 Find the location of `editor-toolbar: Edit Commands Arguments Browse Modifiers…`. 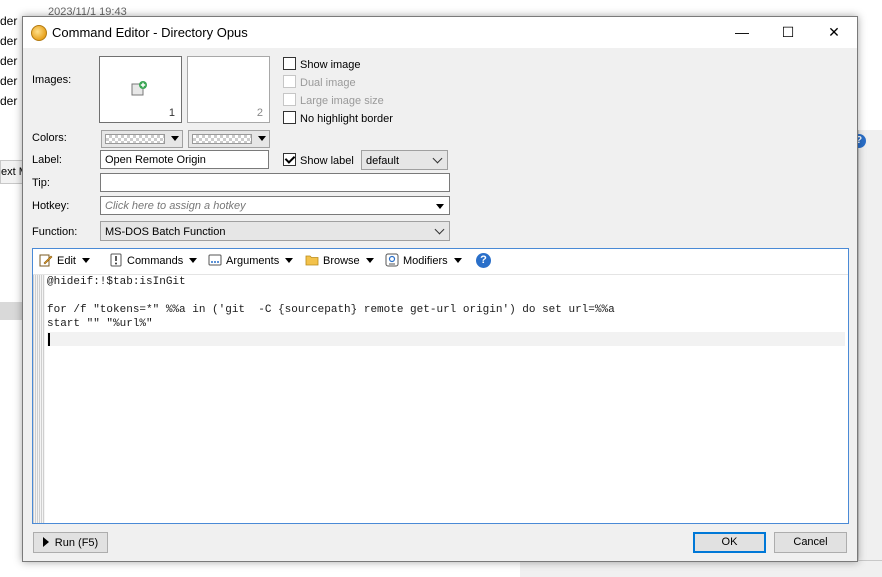

editor-toolbar: Edit Commands Arguments Browse Modifiers… is located at coordinates (440, 262).